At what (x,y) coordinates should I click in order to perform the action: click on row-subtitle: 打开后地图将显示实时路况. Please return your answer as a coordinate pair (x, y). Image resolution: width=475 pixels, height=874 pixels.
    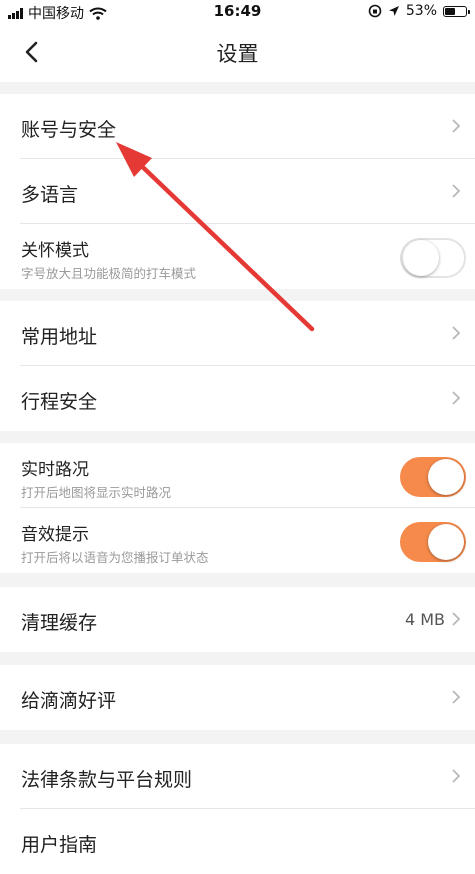
    Looking at the image, I should click on (96, 492).